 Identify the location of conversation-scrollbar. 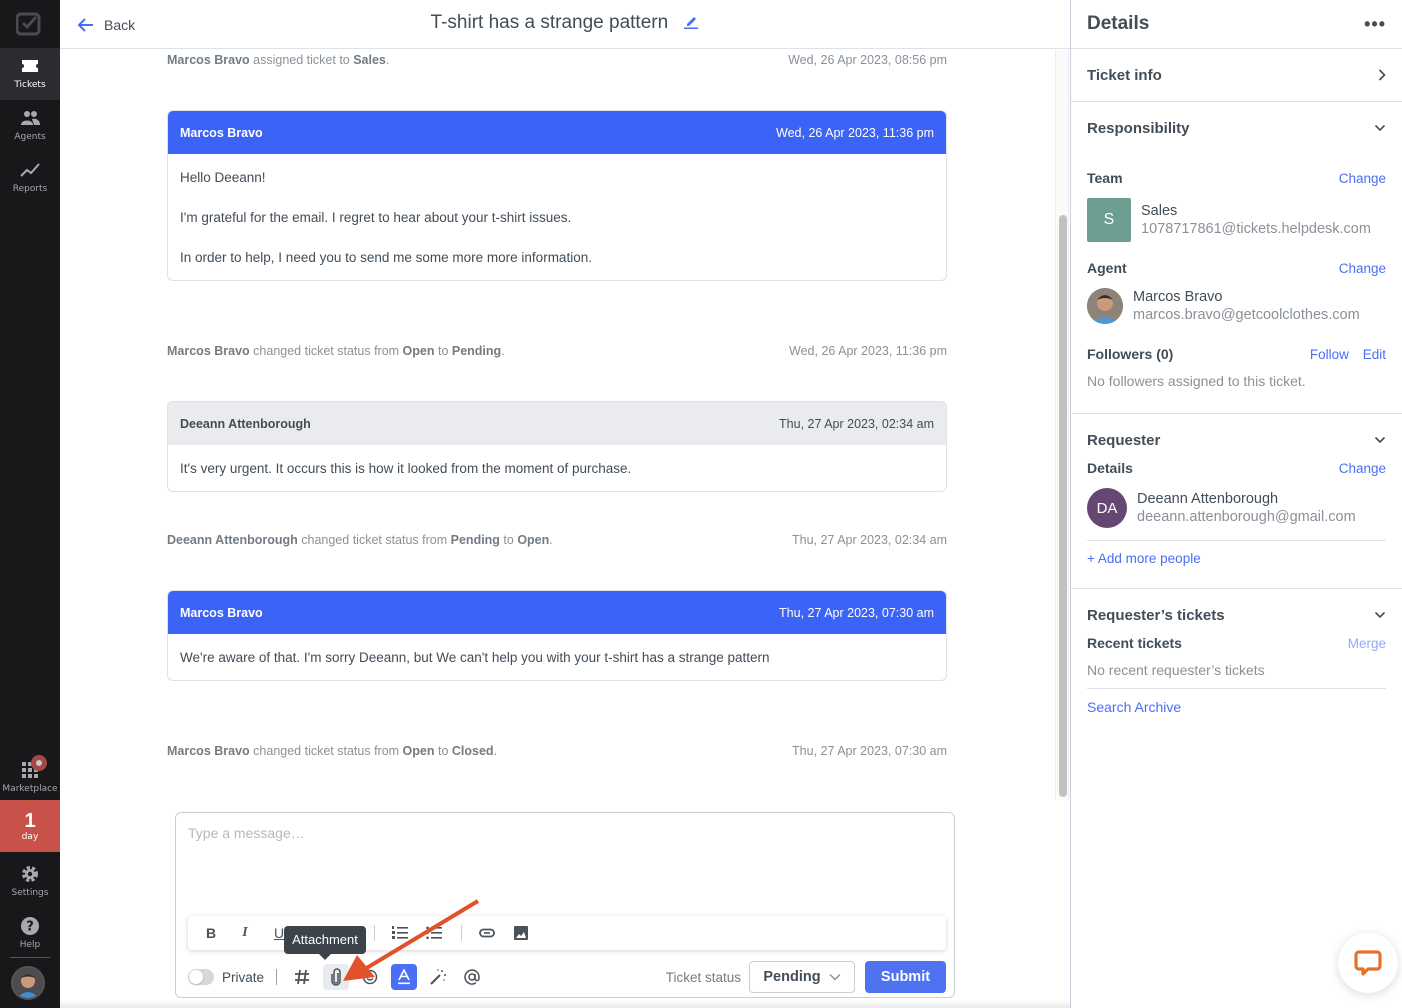
(1062, 425).